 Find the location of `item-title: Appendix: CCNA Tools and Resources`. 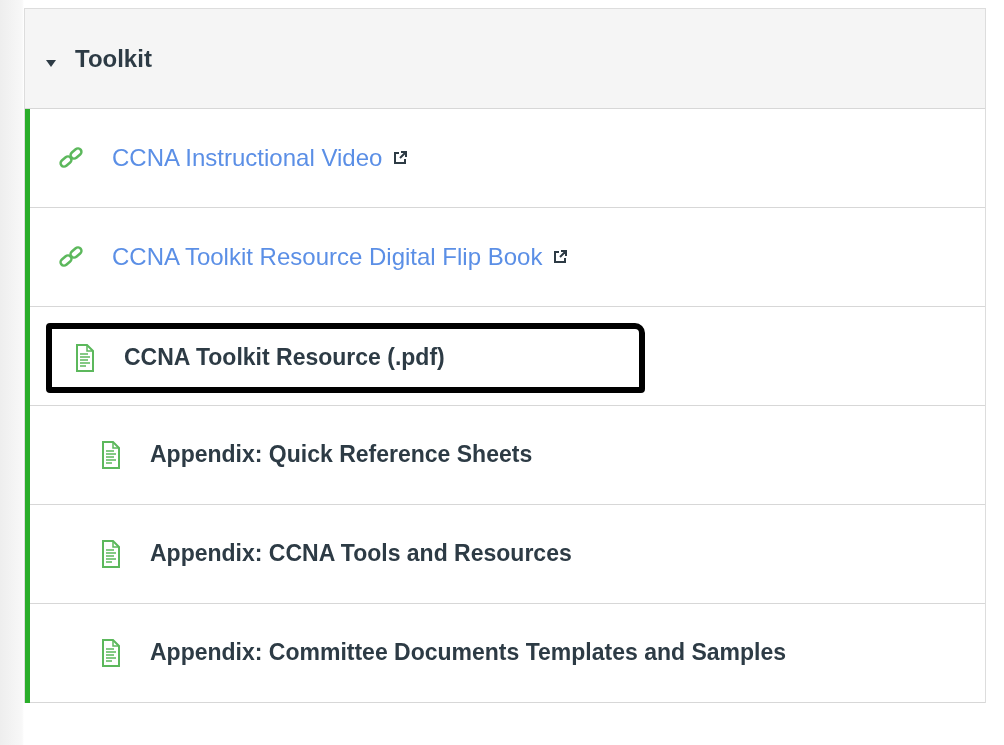

item-title: Appendix: CCNA Tools and Resources is located at coordinates (361, 554).